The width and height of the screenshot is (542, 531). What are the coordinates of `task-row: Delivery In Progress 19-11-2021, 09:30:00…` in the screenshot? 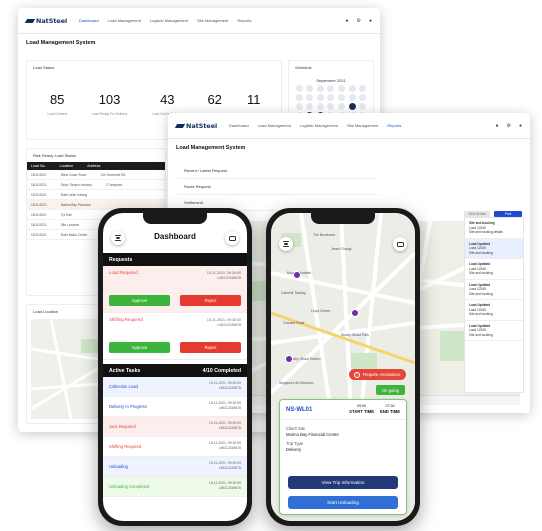 It's located at (175, 407).